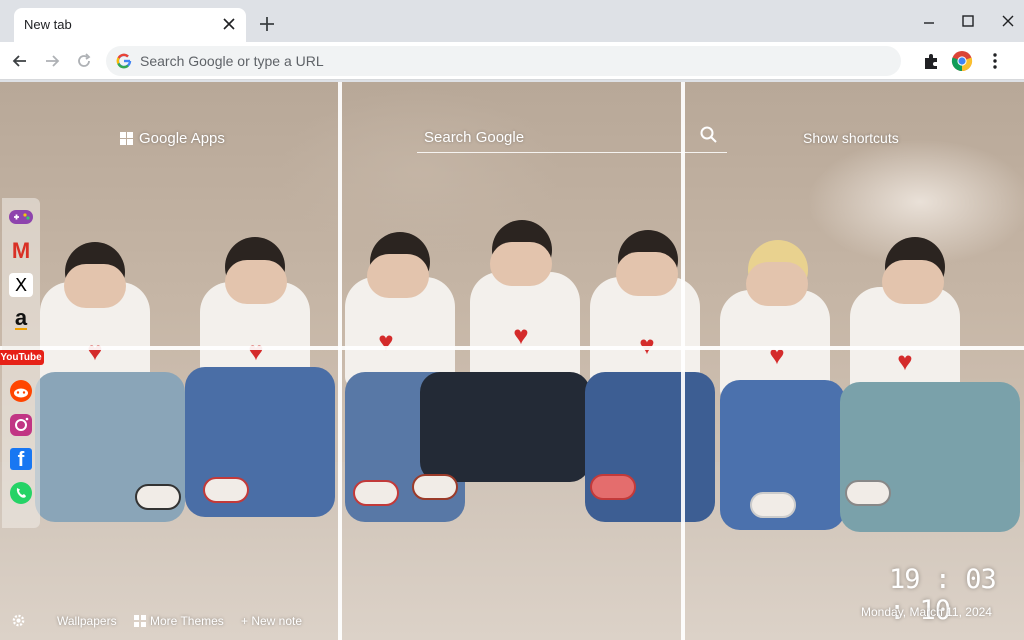  What do you see at coordinates (124, 61) in the screenshot?
I see `google-g-icon` at bounding box center [124, 61].